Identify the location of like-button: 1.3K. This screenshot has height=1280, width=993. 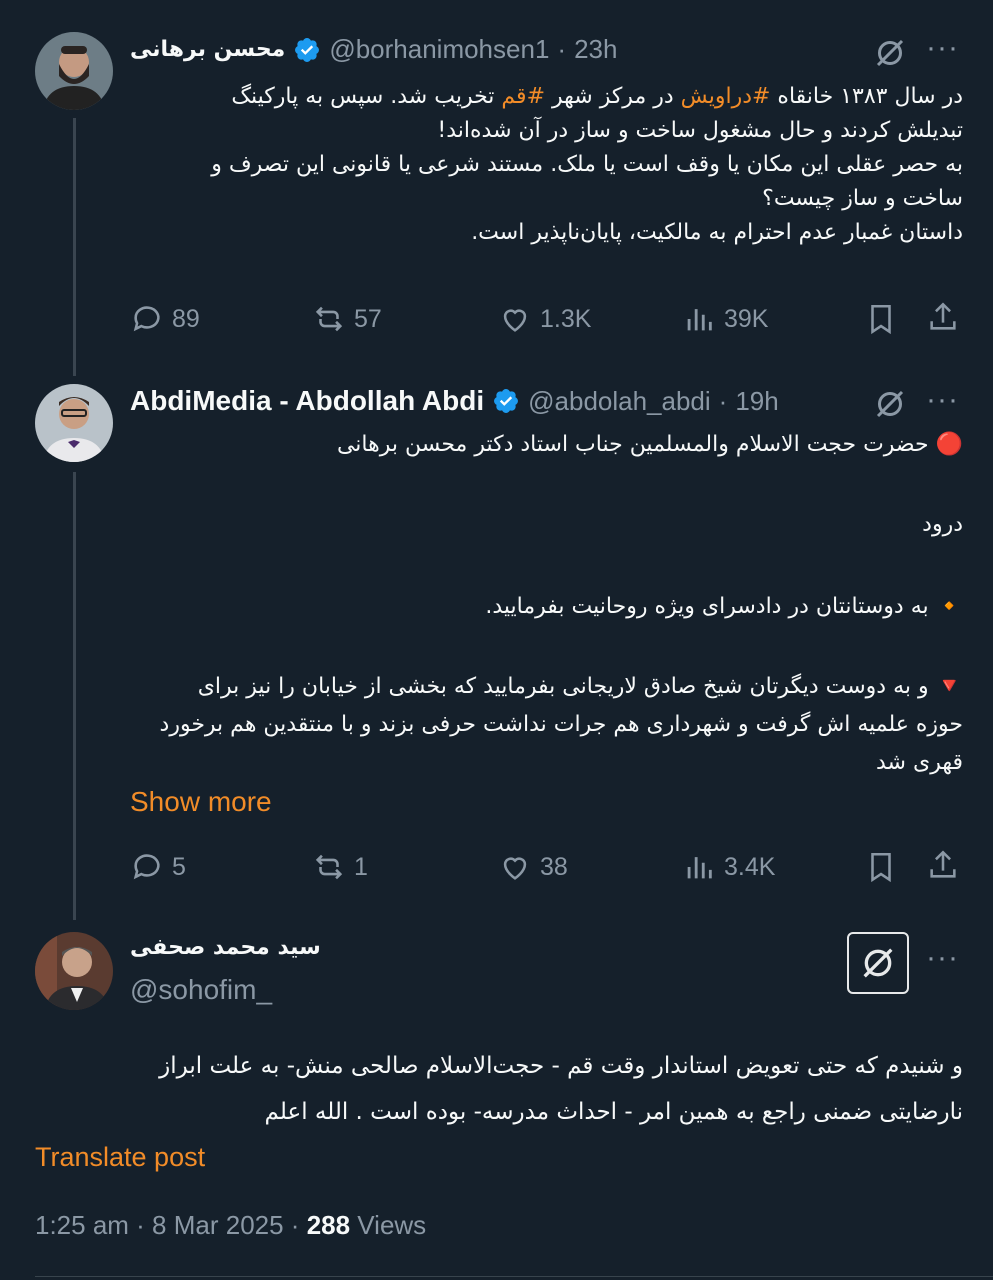
(544, 319).